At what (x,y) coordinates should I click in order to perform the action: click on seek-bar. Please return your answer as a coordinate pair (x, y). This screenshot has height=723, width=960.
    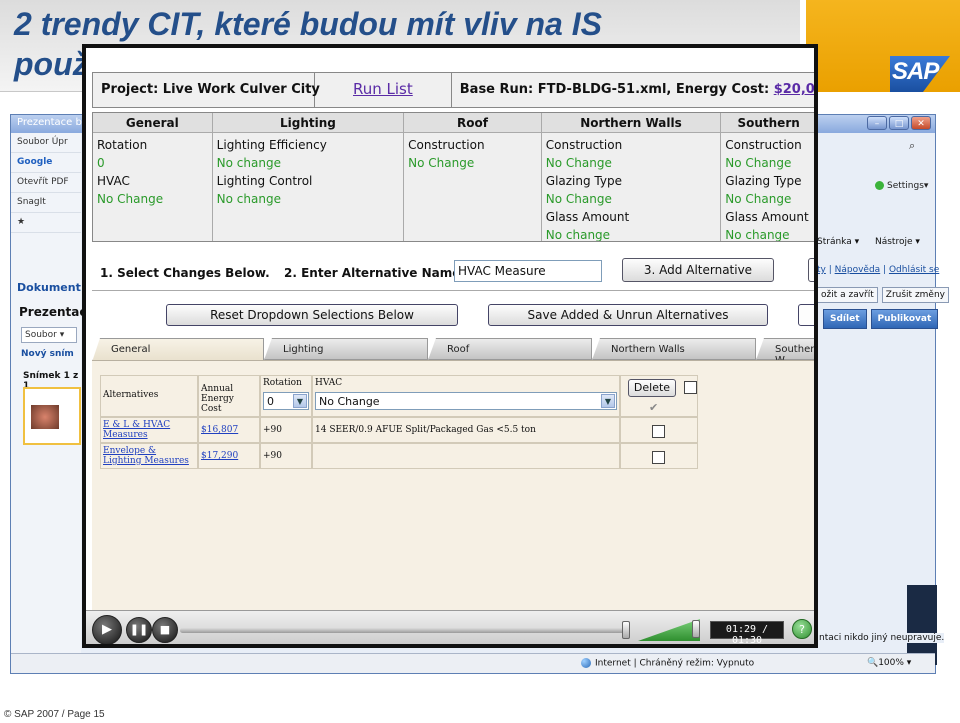
    Looking at the image, I should click on (405, 630).